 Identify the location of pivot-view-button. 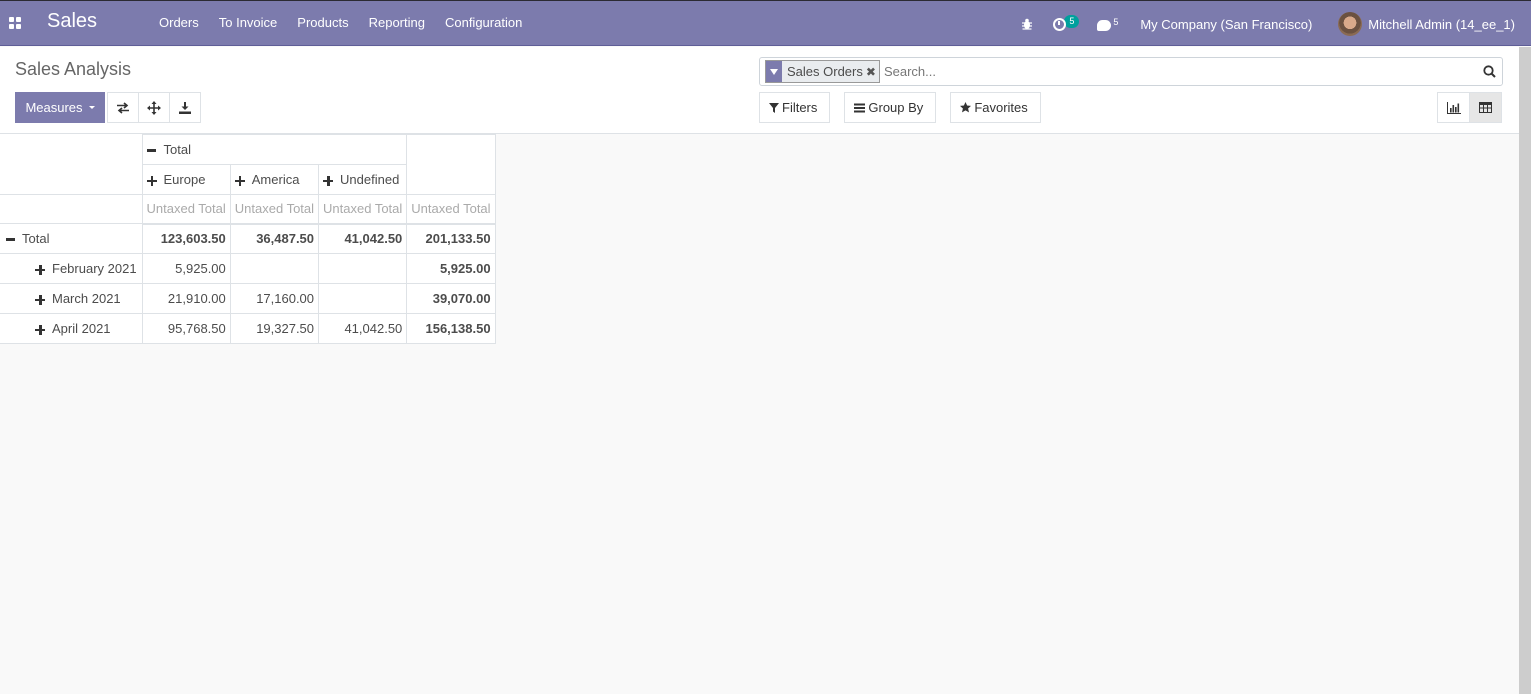
(1485, 107).